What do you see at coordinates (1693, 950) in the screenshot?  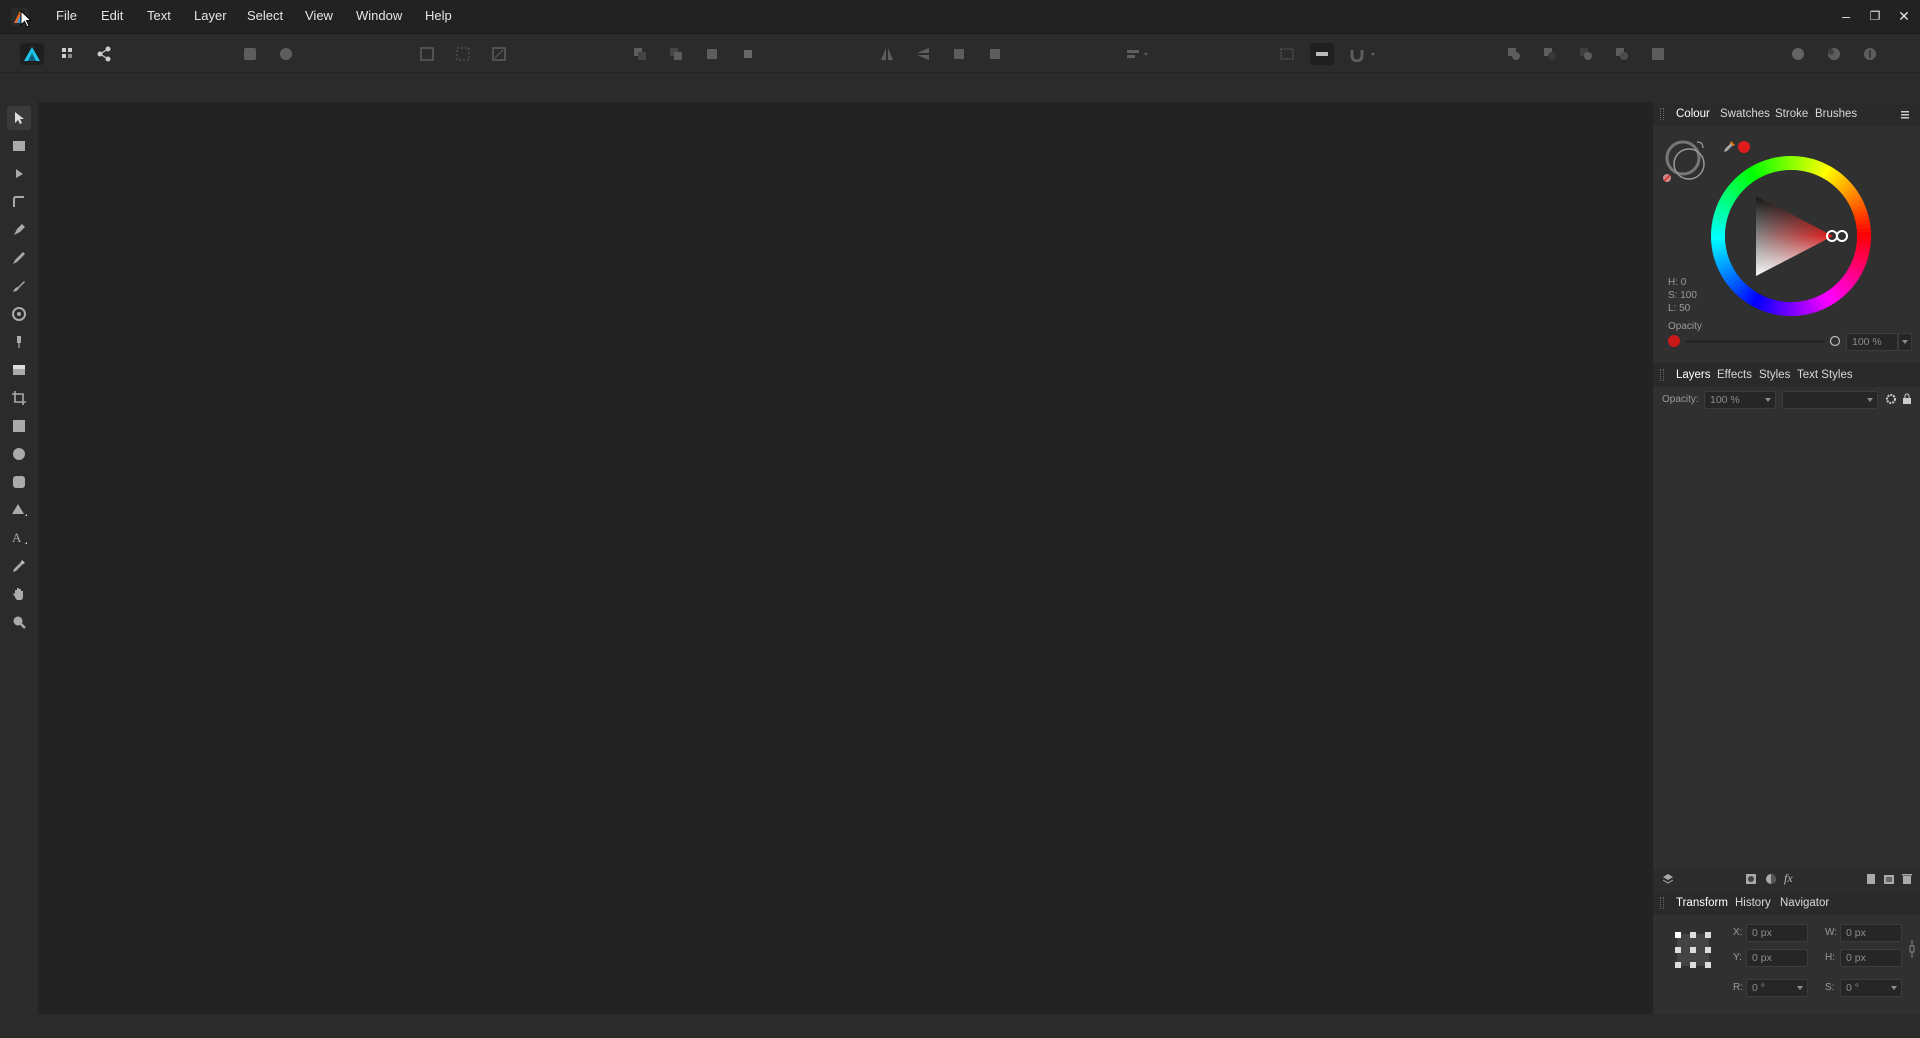 I see `anchor-point-selector` at bounding box center [1693, 950].